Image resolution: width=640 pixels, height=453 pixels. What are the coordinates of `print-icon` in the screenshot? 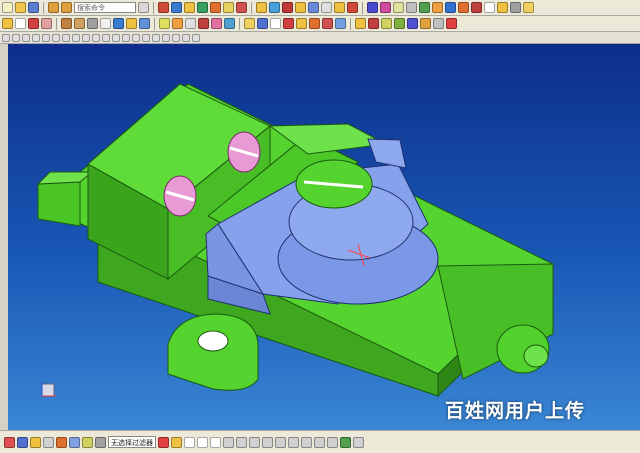 It's located at (438, 23).